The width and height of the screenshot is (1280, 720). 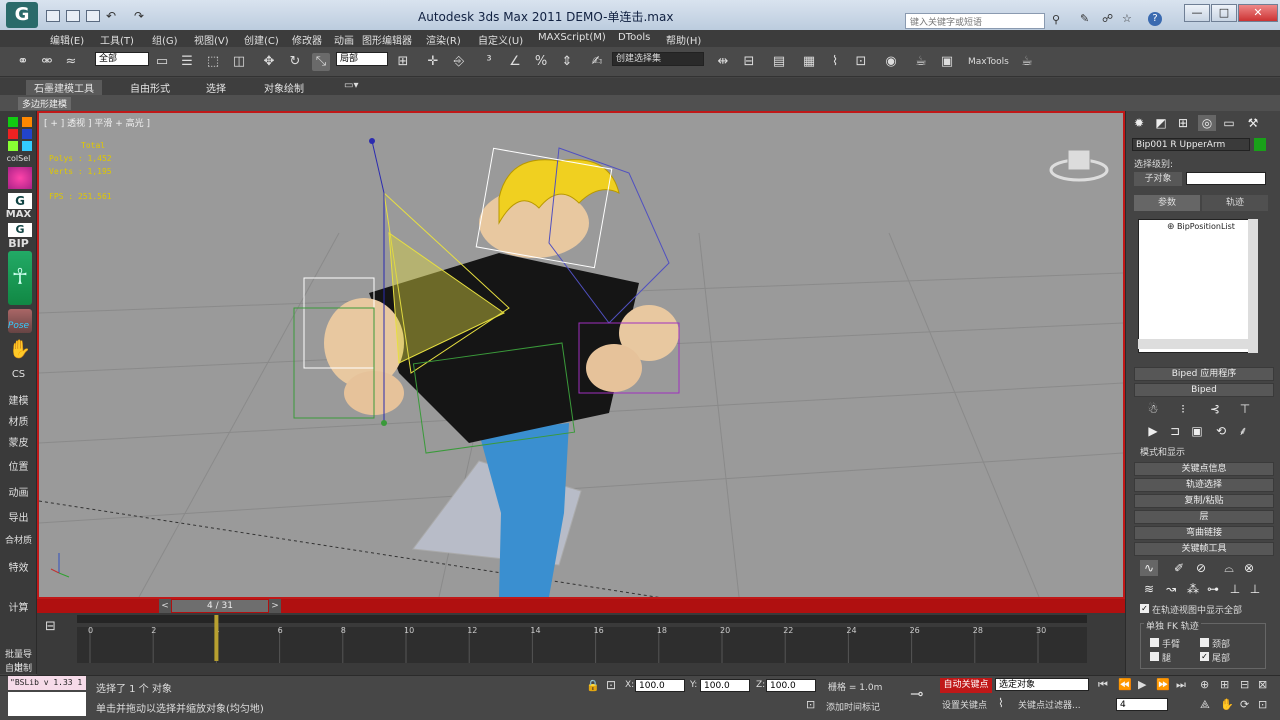 What do you see at coordinates (1253, 286) in the screenshot?
I see `tree-scrollbar` at bounding box center [1253, 286].